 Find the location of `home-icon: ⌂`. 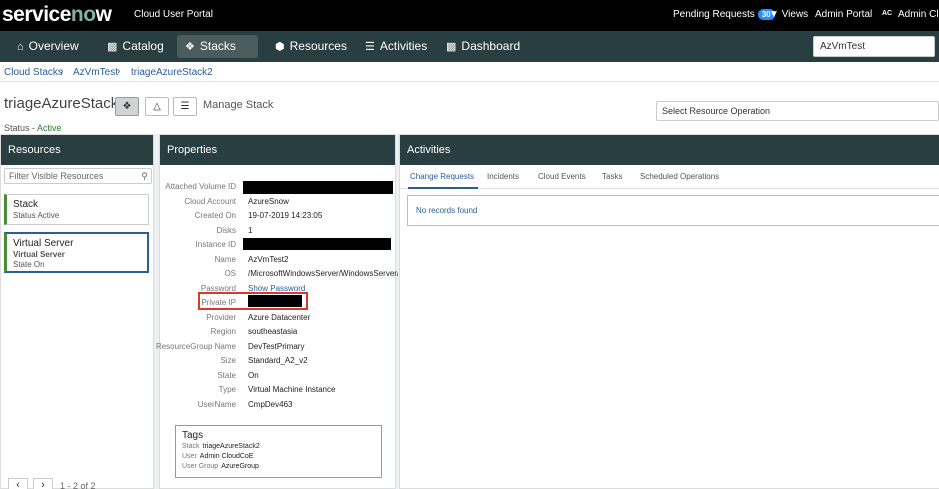

home-icon: ⌂ is located at coordinates (20, 47).